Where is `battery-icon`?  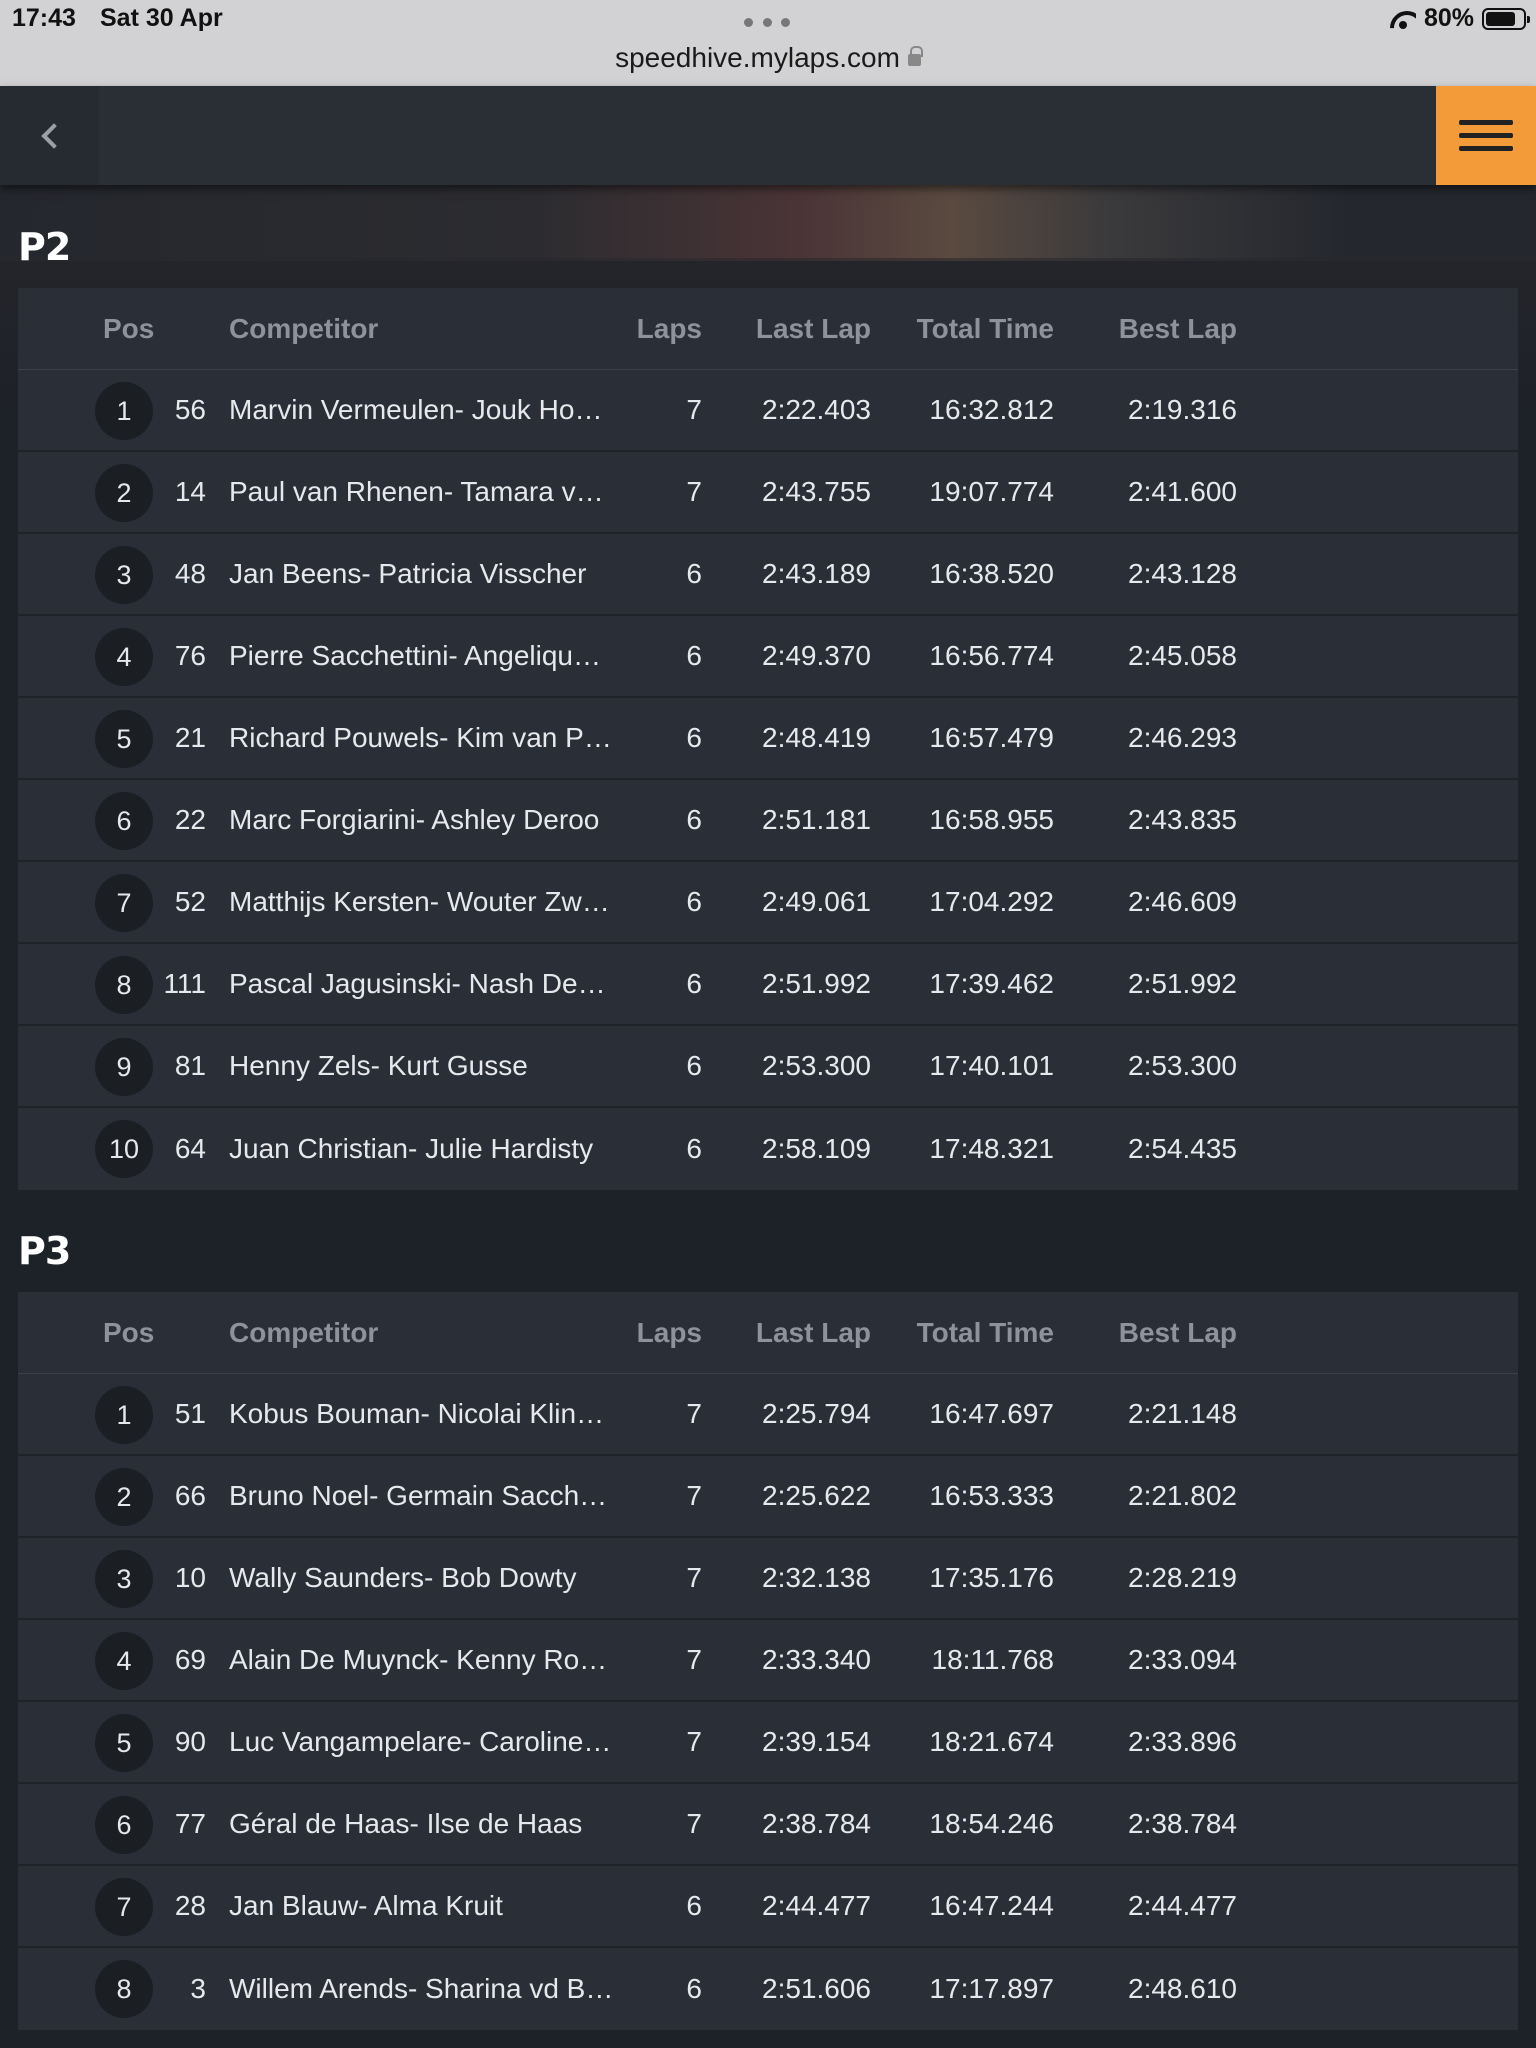 battery-icon is located at coordinates (1506, 18).